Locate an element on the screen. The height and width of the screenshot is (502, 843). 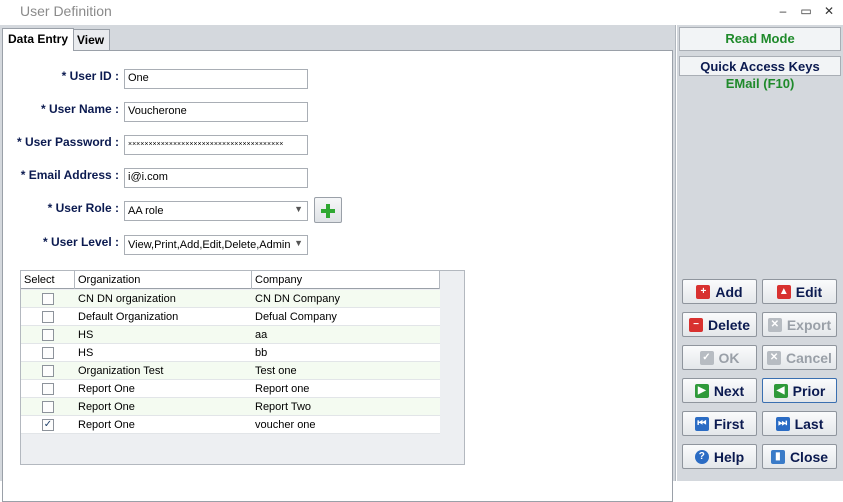
next-icon: ▶ is located at coordinates (701, 390).